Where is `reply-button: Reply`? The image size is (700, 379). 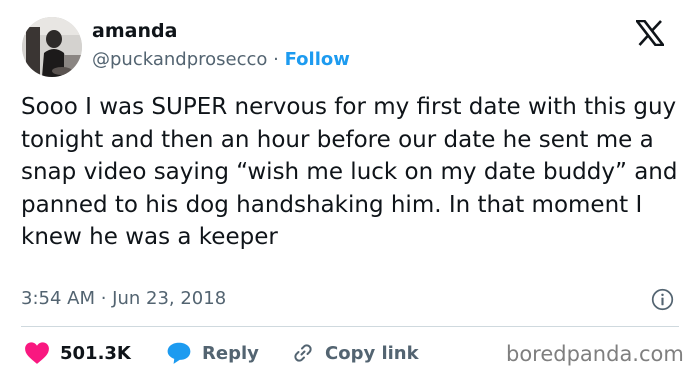 reply-button: Reply is located at coordinates (212, 353).